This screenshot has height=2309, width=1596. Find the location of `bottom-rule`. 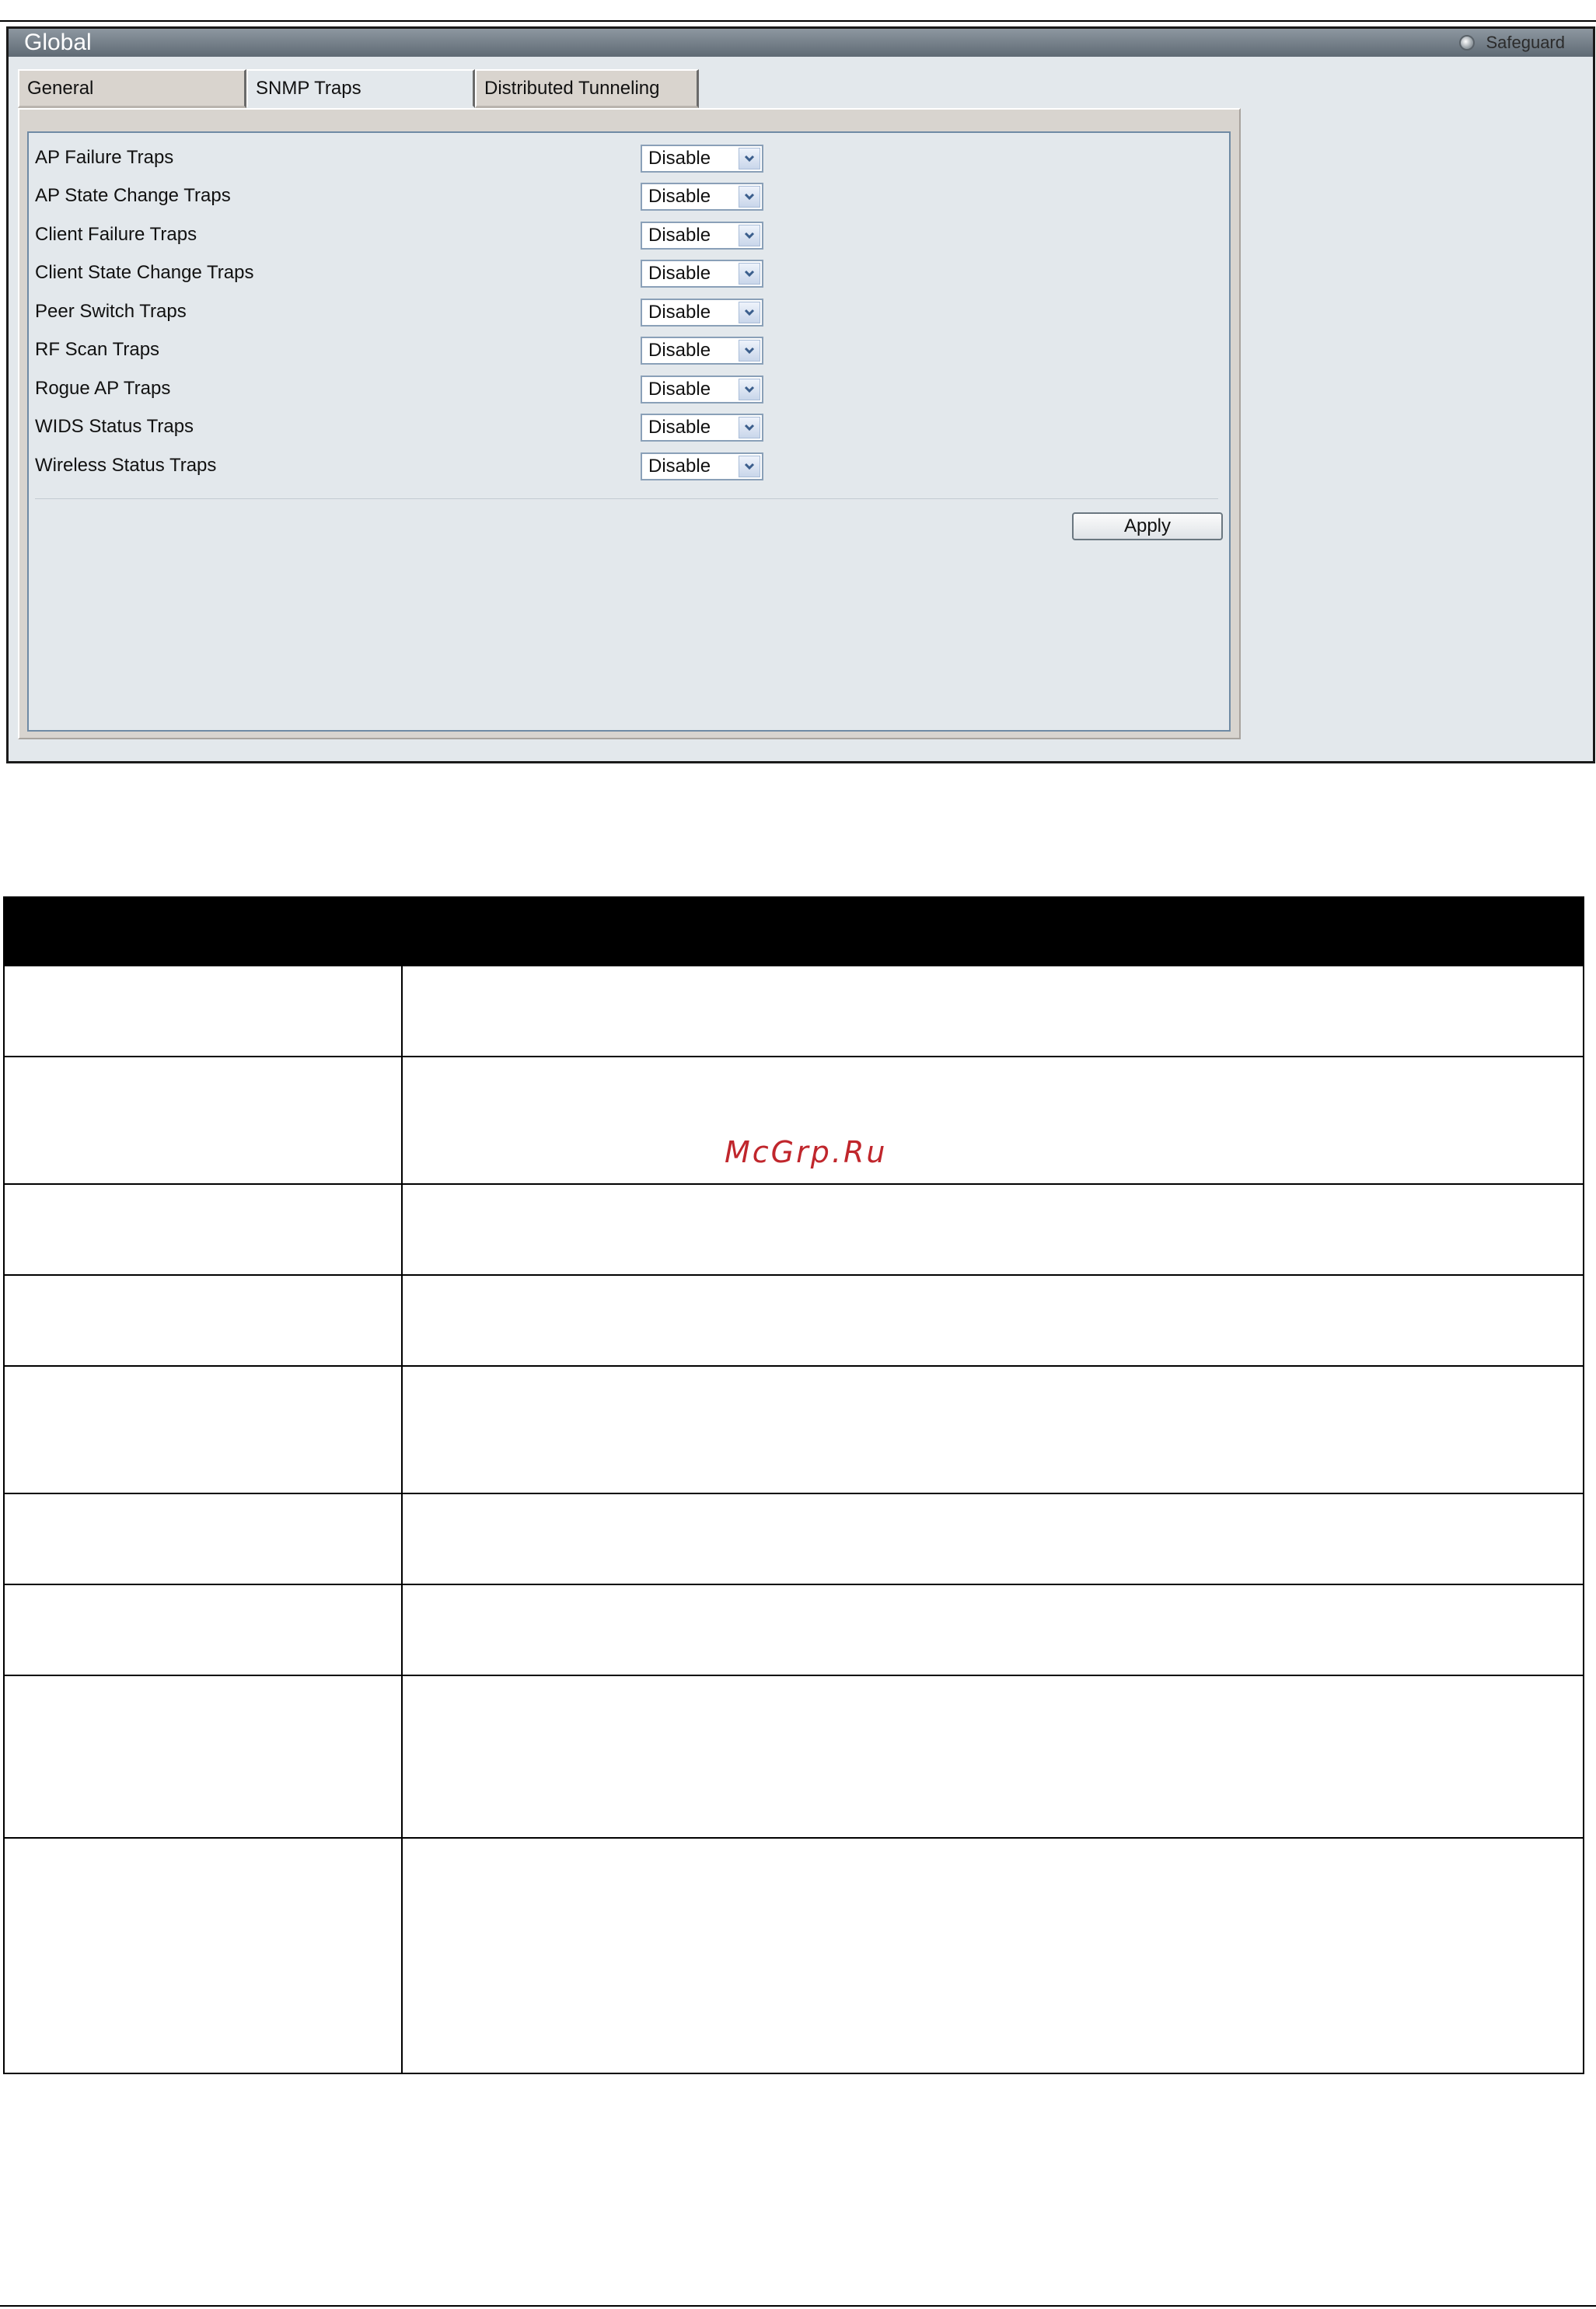

bottom-rule is located at coordinates (798, 2306).